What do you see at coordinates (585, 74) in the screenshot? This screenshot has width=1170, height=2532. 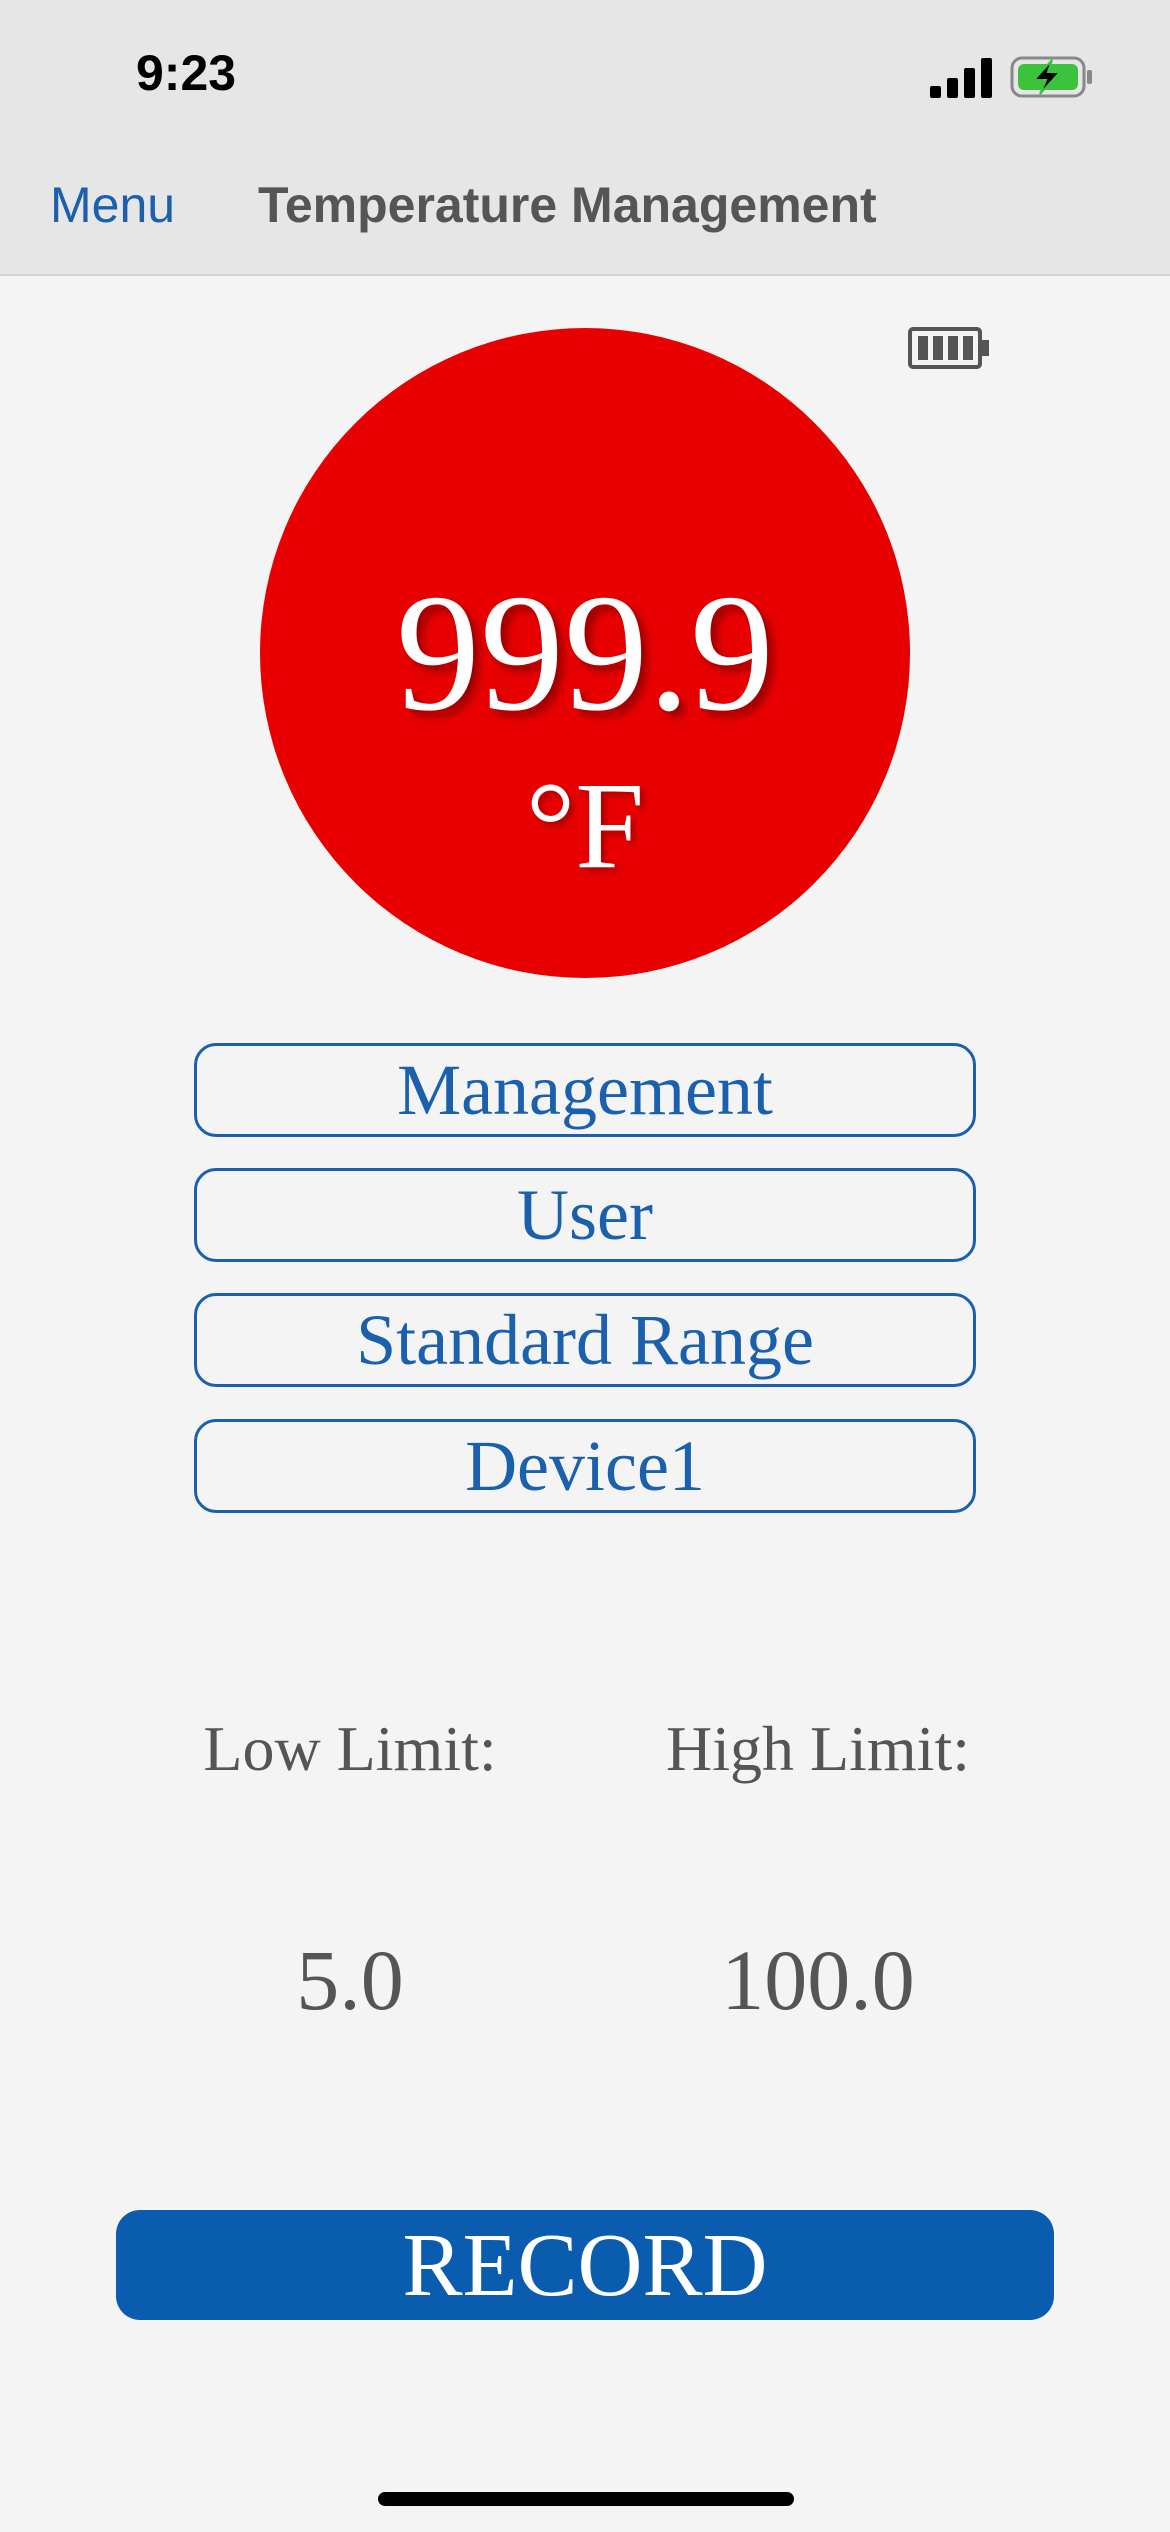 I see `status-bar: 9:23` at bounding box center [585, 74].